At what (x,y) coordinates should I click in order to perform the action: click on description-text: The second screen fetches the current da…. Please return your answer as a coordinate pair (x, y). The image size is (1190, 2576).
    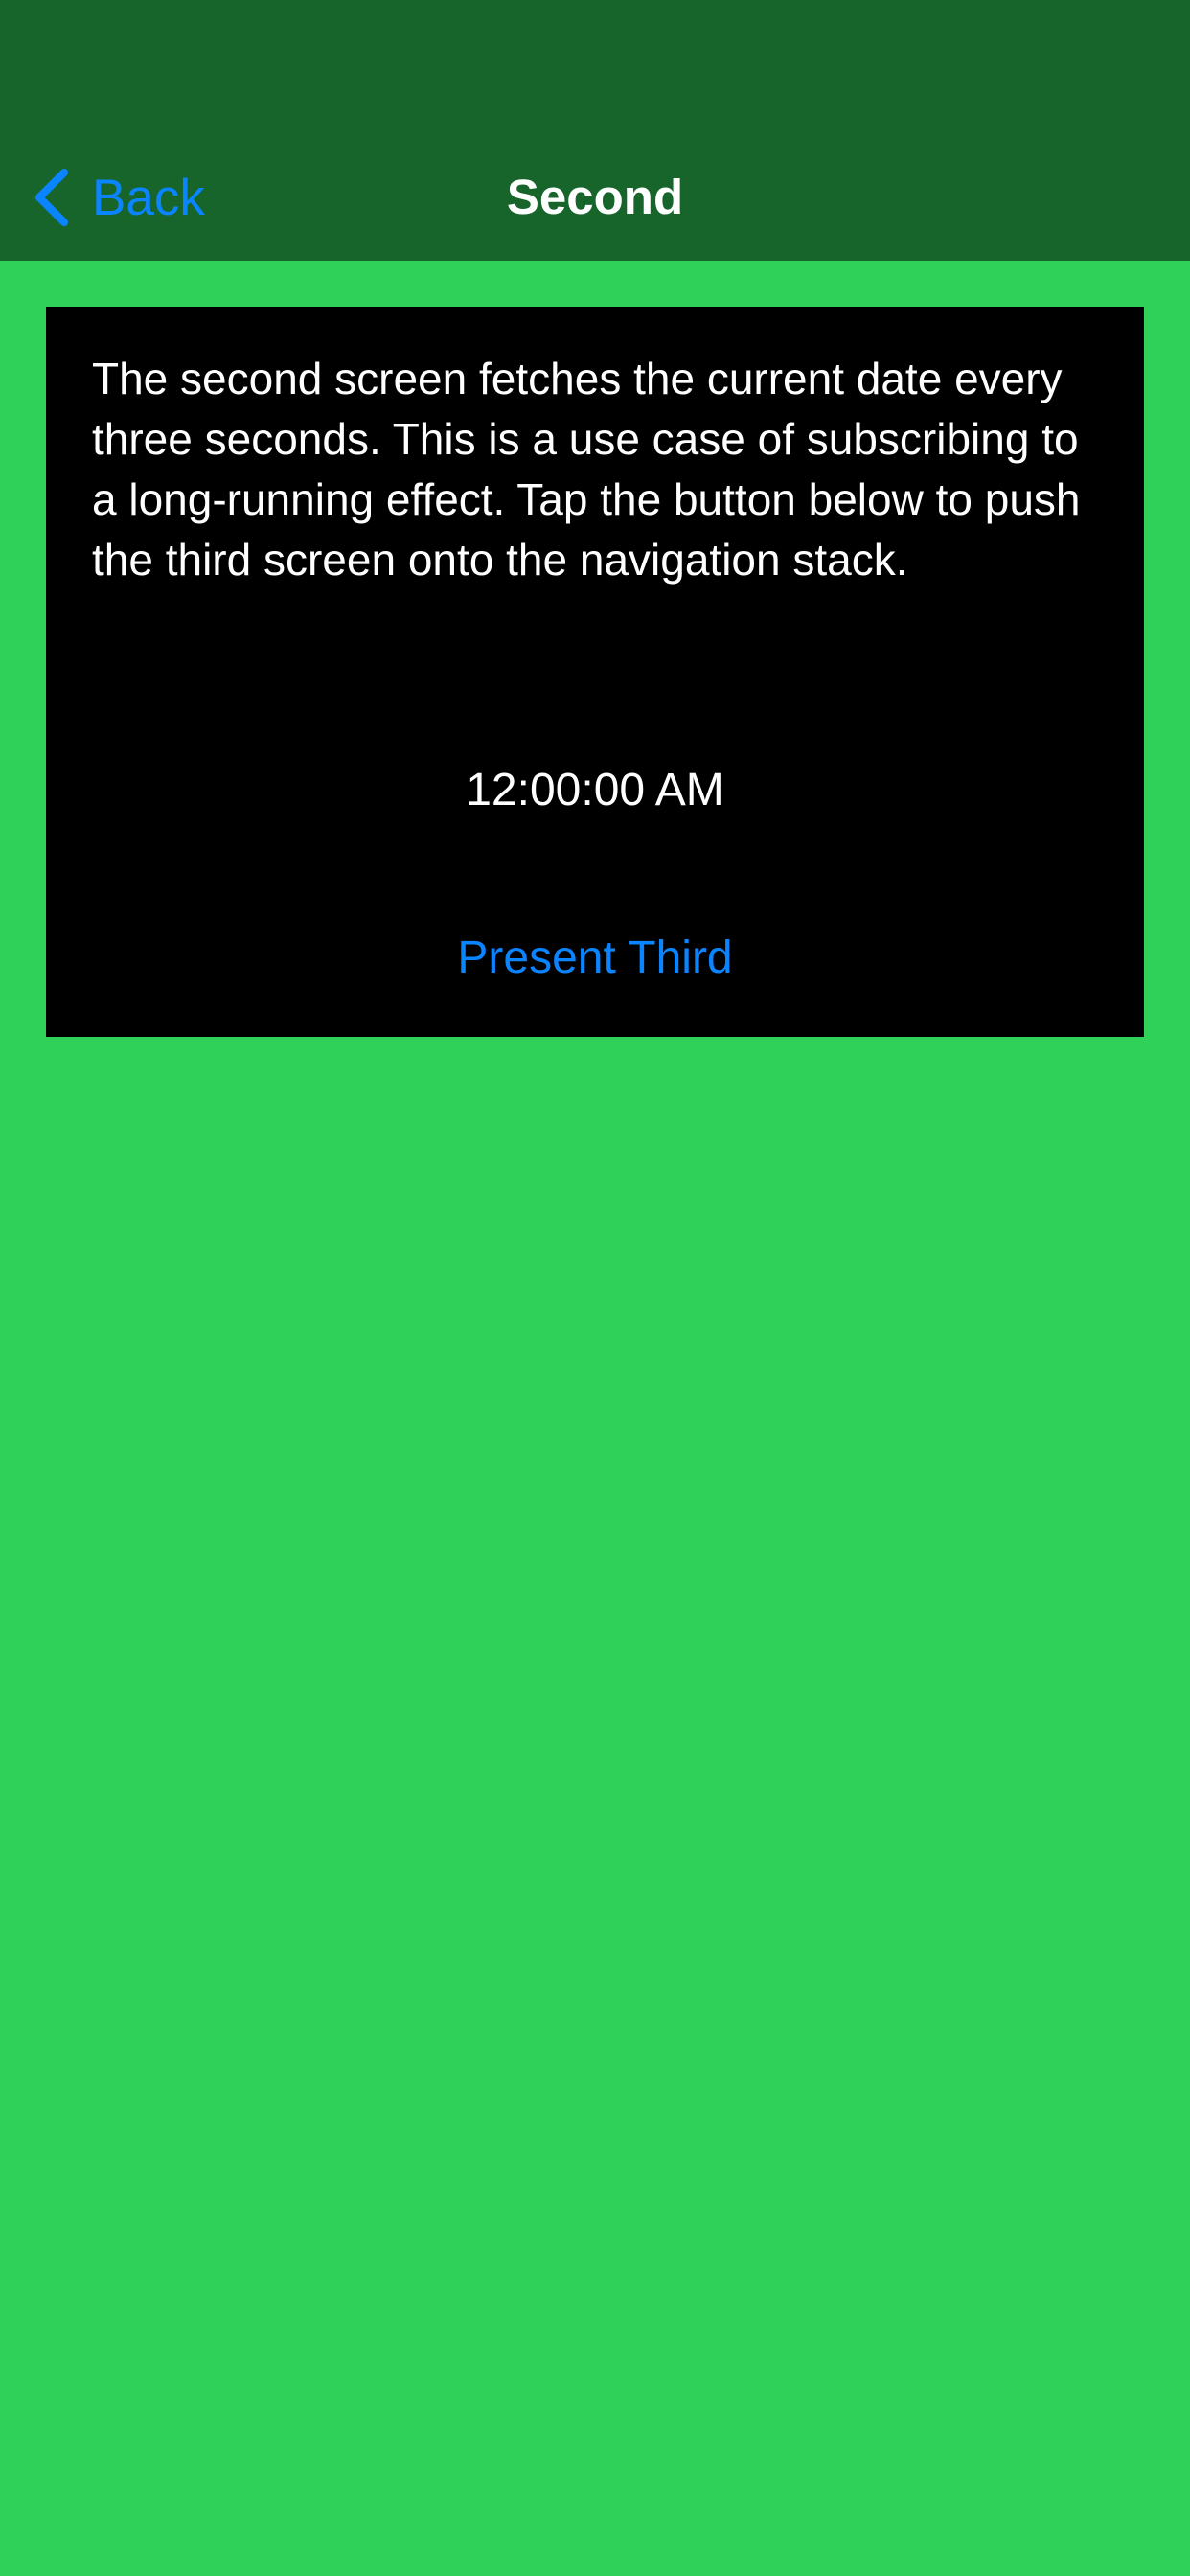
    Looking at the image, I should click on (587, 469).